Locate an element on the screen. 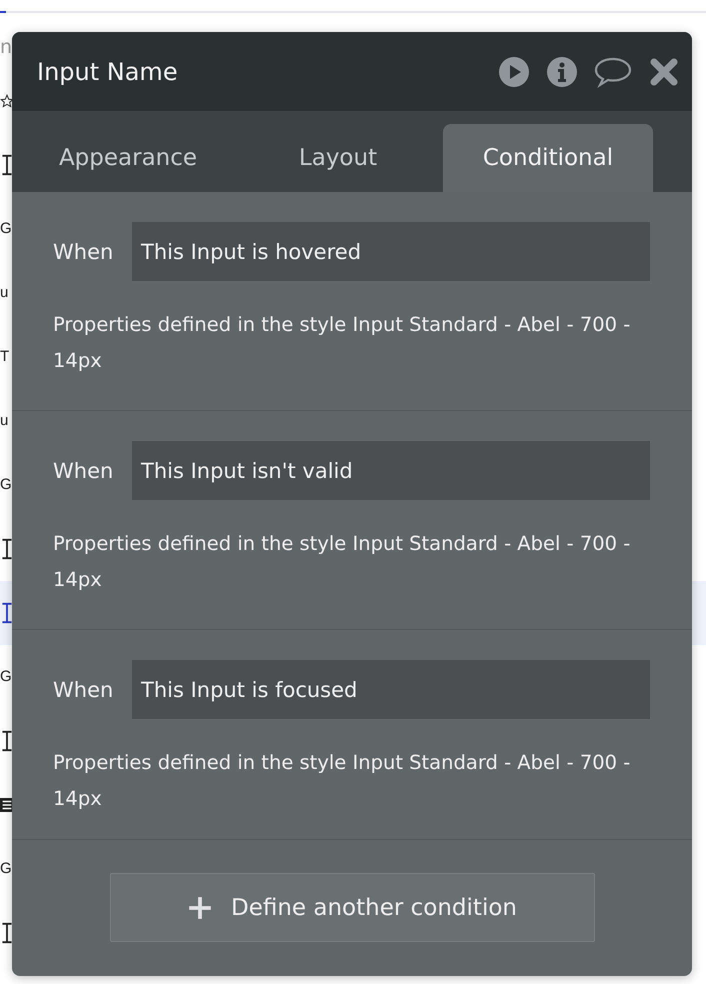  condition-field: This Input isn't valid is located at coordinates (391, 470).